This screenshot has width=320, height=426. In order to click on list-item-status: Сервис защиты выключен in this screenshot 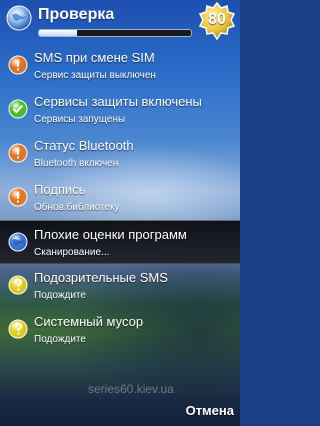, I will do `click(95, 75)`.